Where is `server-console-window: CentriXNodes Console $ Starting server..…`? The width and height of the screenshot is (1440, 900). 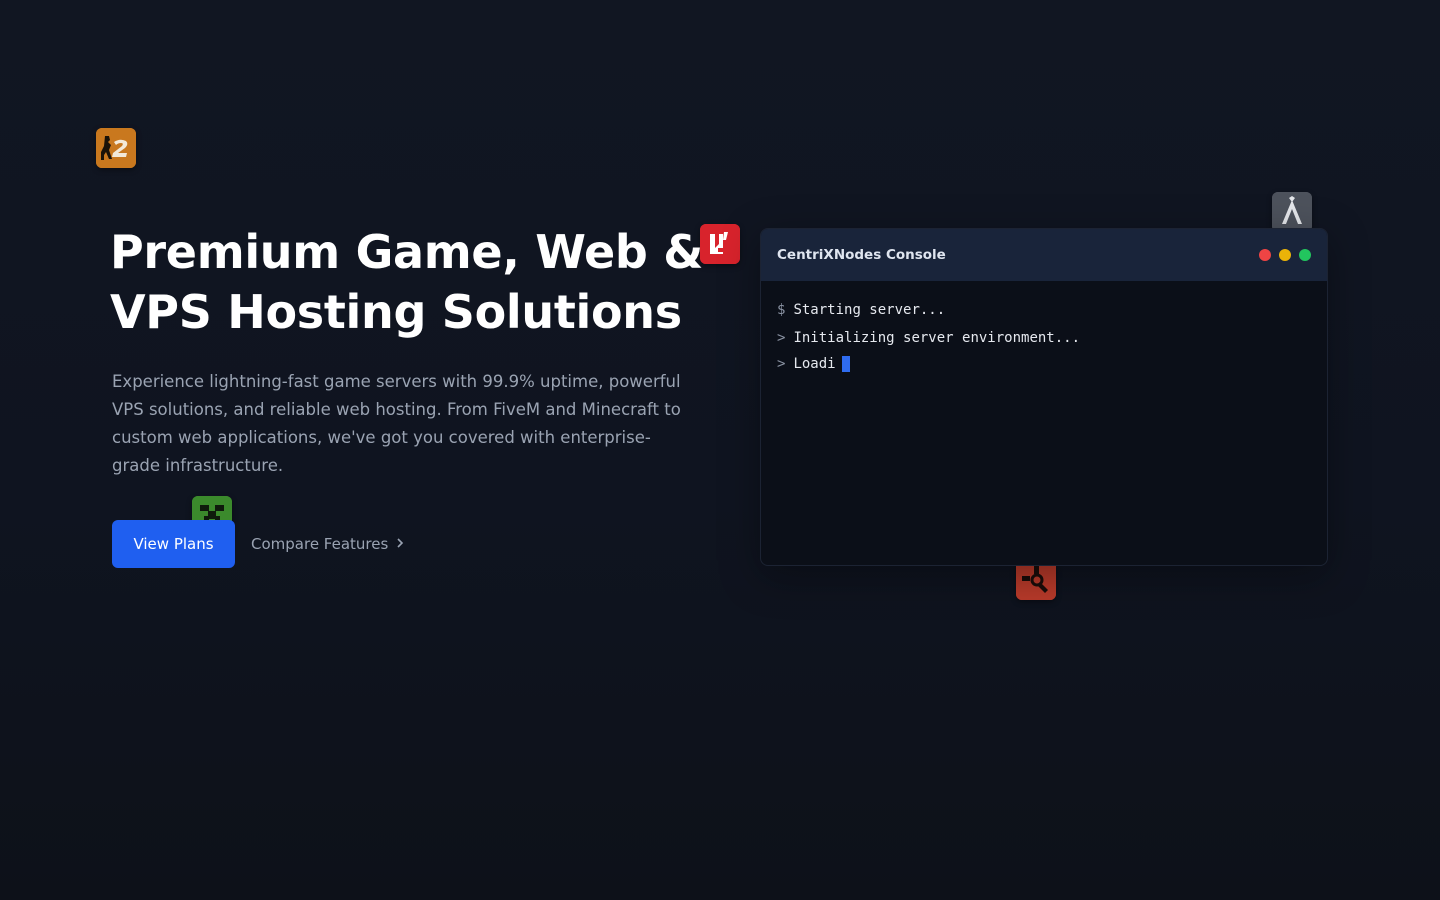
server-console-window: CentriXNodes Console $ Starting server..… is located at coordinates (1044, 397).